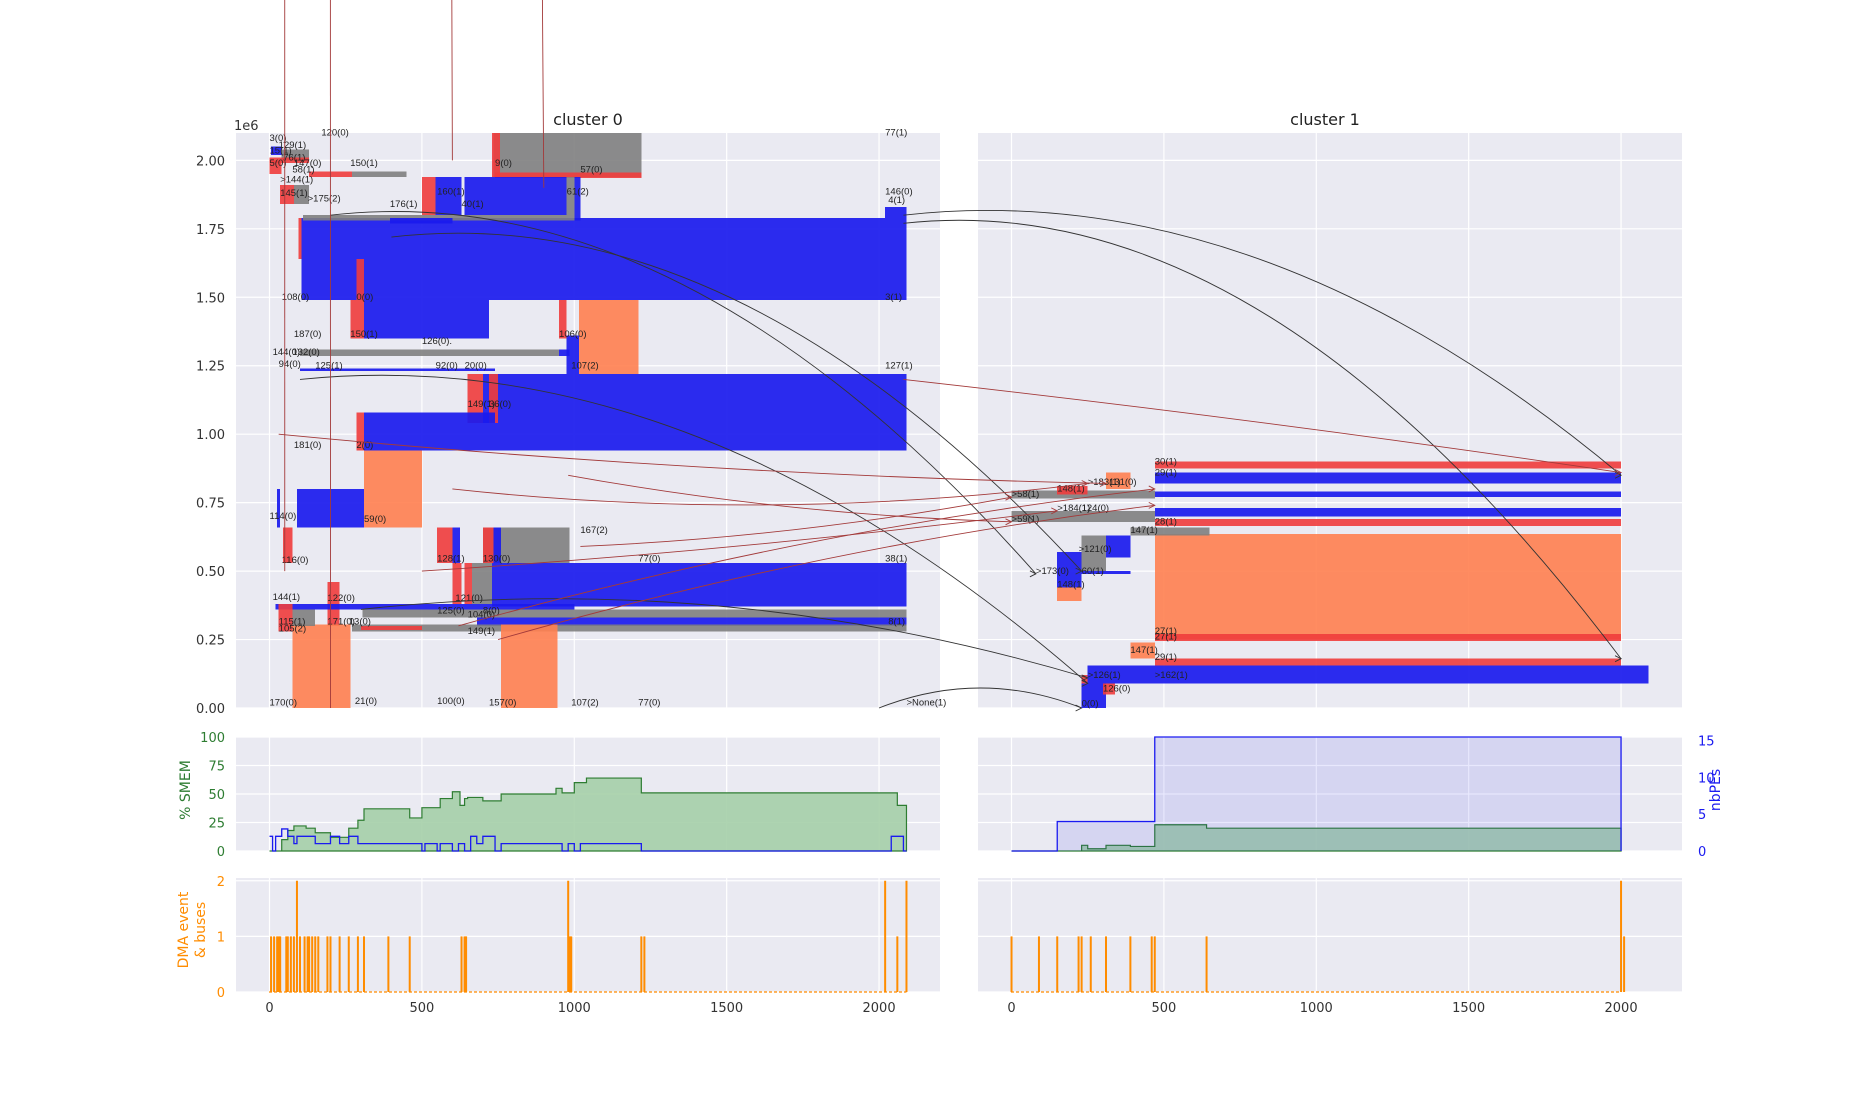  Describe the element at coordinates (246, 126) in the screenshot. I see `y-axis-multiplier: 1e6` at that location.